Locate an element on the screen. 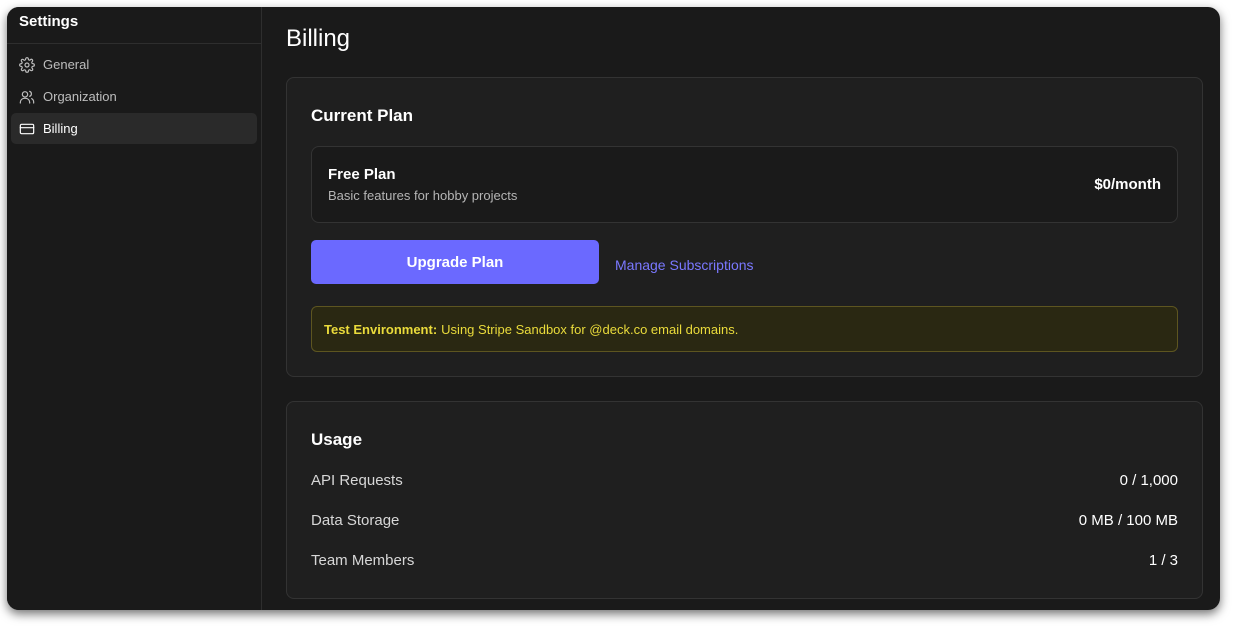 Image resolution: width=1243 pixels, height=633 pixels. plan-actions: Upgrade Plan Manage Subscriptions is located at coordinates (744, 262).